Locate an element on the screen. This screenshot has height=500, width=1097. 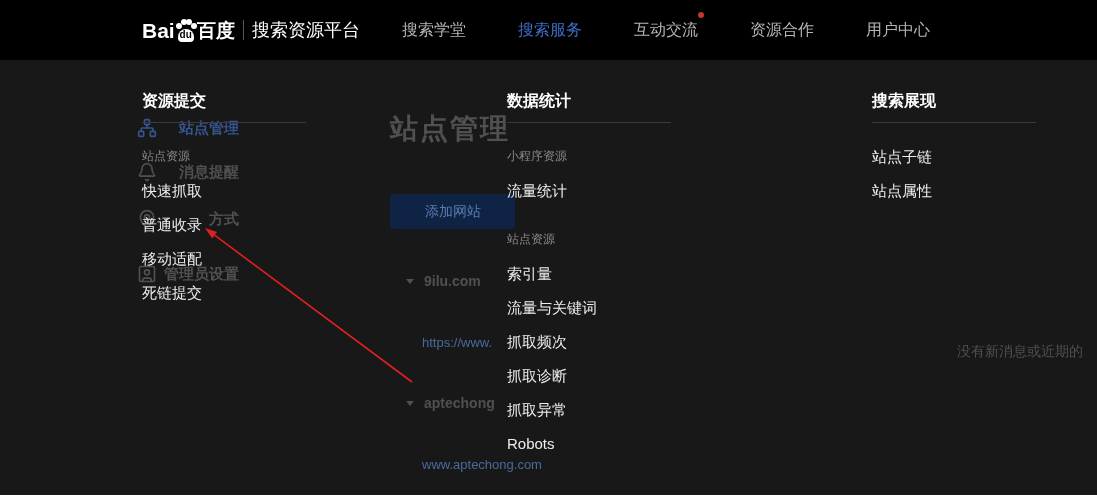
menu-group-label: 小程序资源 is located at coordinates (537, 156).